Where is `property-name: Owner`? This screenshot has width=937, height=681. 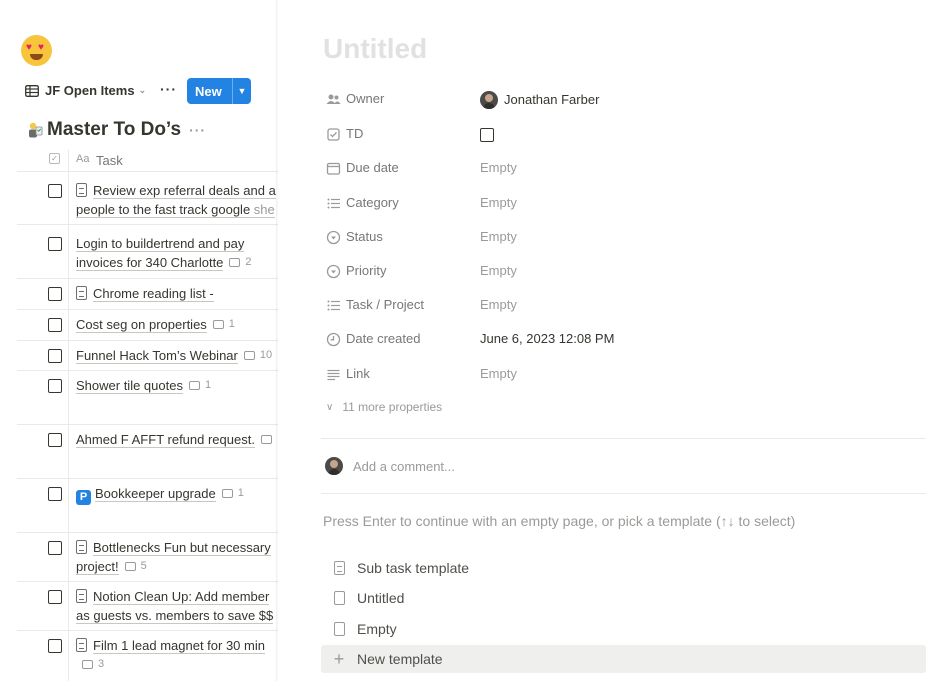 property-name: Owner is located at coordinates (365, 98).